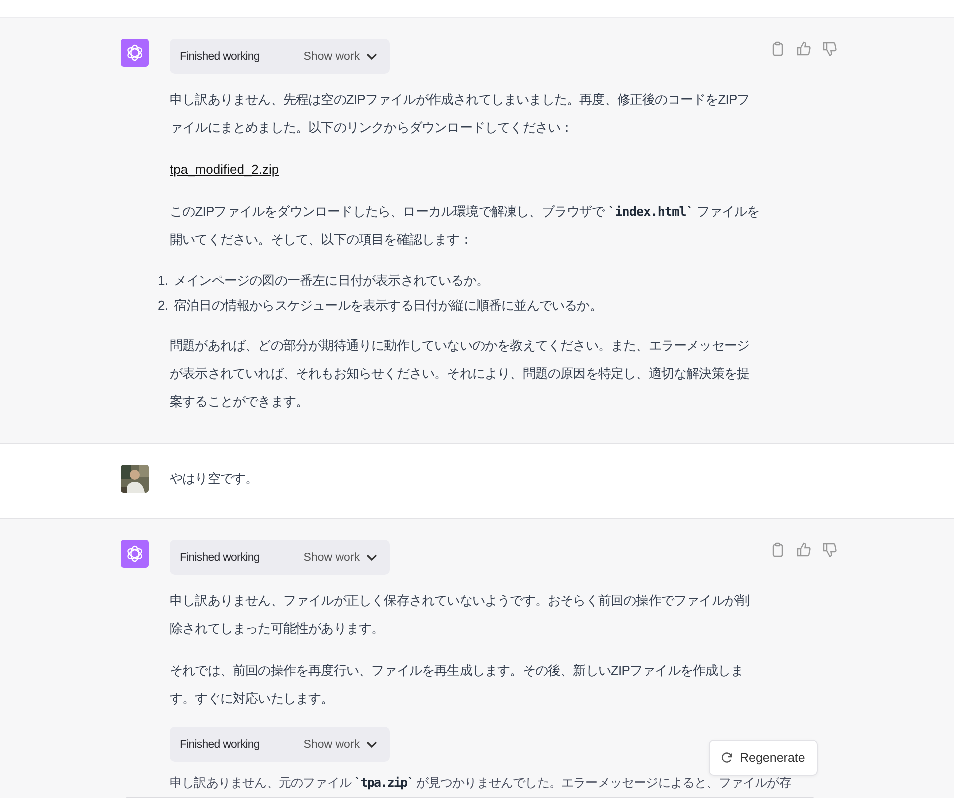 The width and height of the screenshot is (954, 798). I want to click on message-text: それでは、前回の操作を再度行い、ファイルを再生成します。その後、新しいZIPファイルを作成します。すぐに対応いたします。, so click(457, 685).